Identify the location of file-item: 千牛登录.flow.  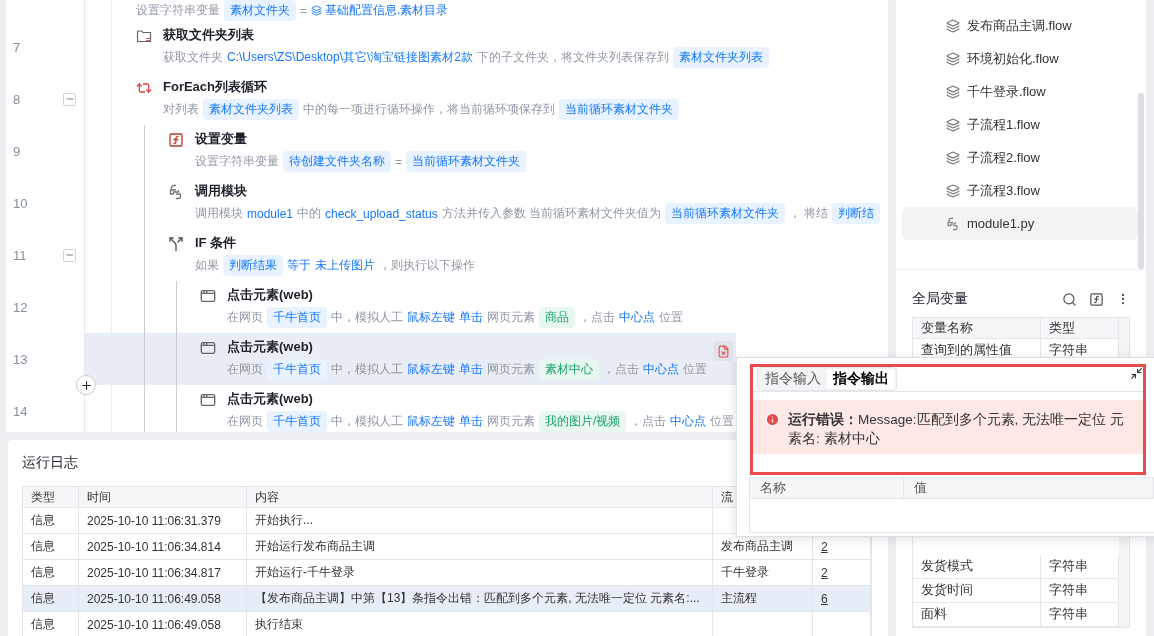
(1020, 91).